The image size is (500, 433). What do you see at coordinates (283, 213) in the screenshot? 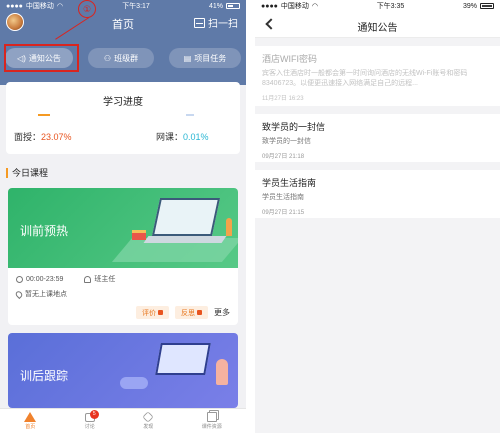
I see `notice-time: 09月27日 21:15` at bounding box center [283, 213].